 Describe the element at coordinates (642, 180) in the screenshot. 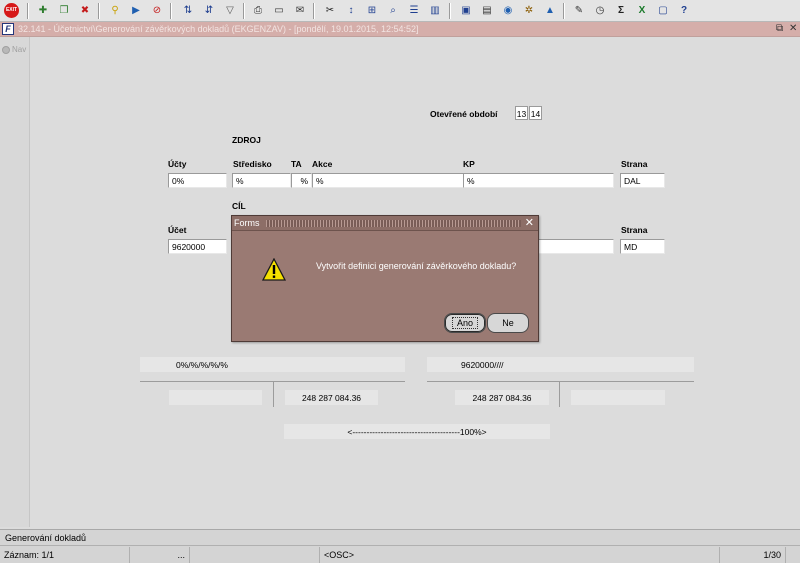

I see `source-side-field: DAL` at that location.